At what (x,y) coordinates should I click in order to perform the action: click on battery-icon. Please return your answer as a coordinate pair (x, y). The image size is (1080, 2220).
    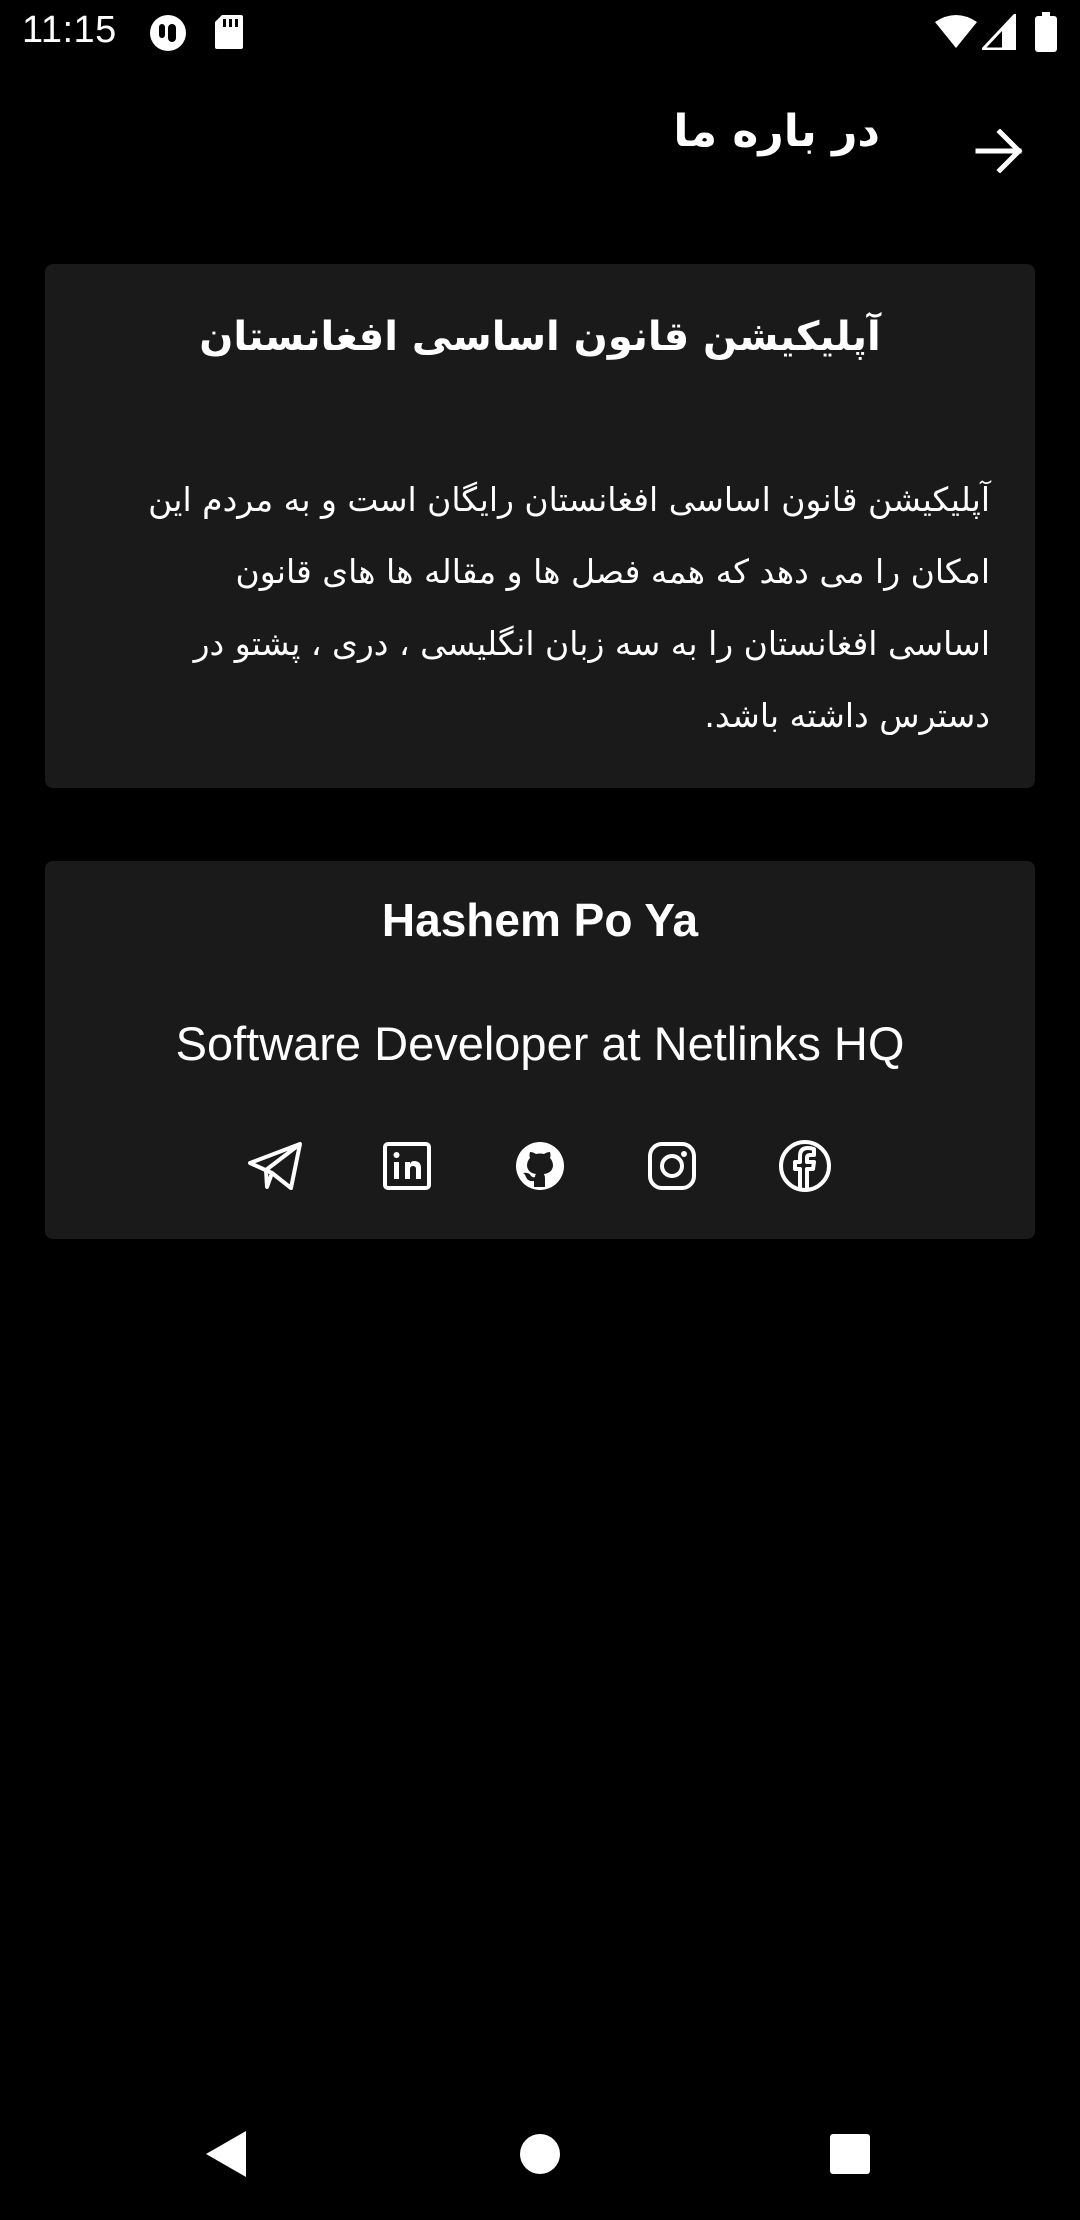
    Looking at the image, I should click on (1046, 34).